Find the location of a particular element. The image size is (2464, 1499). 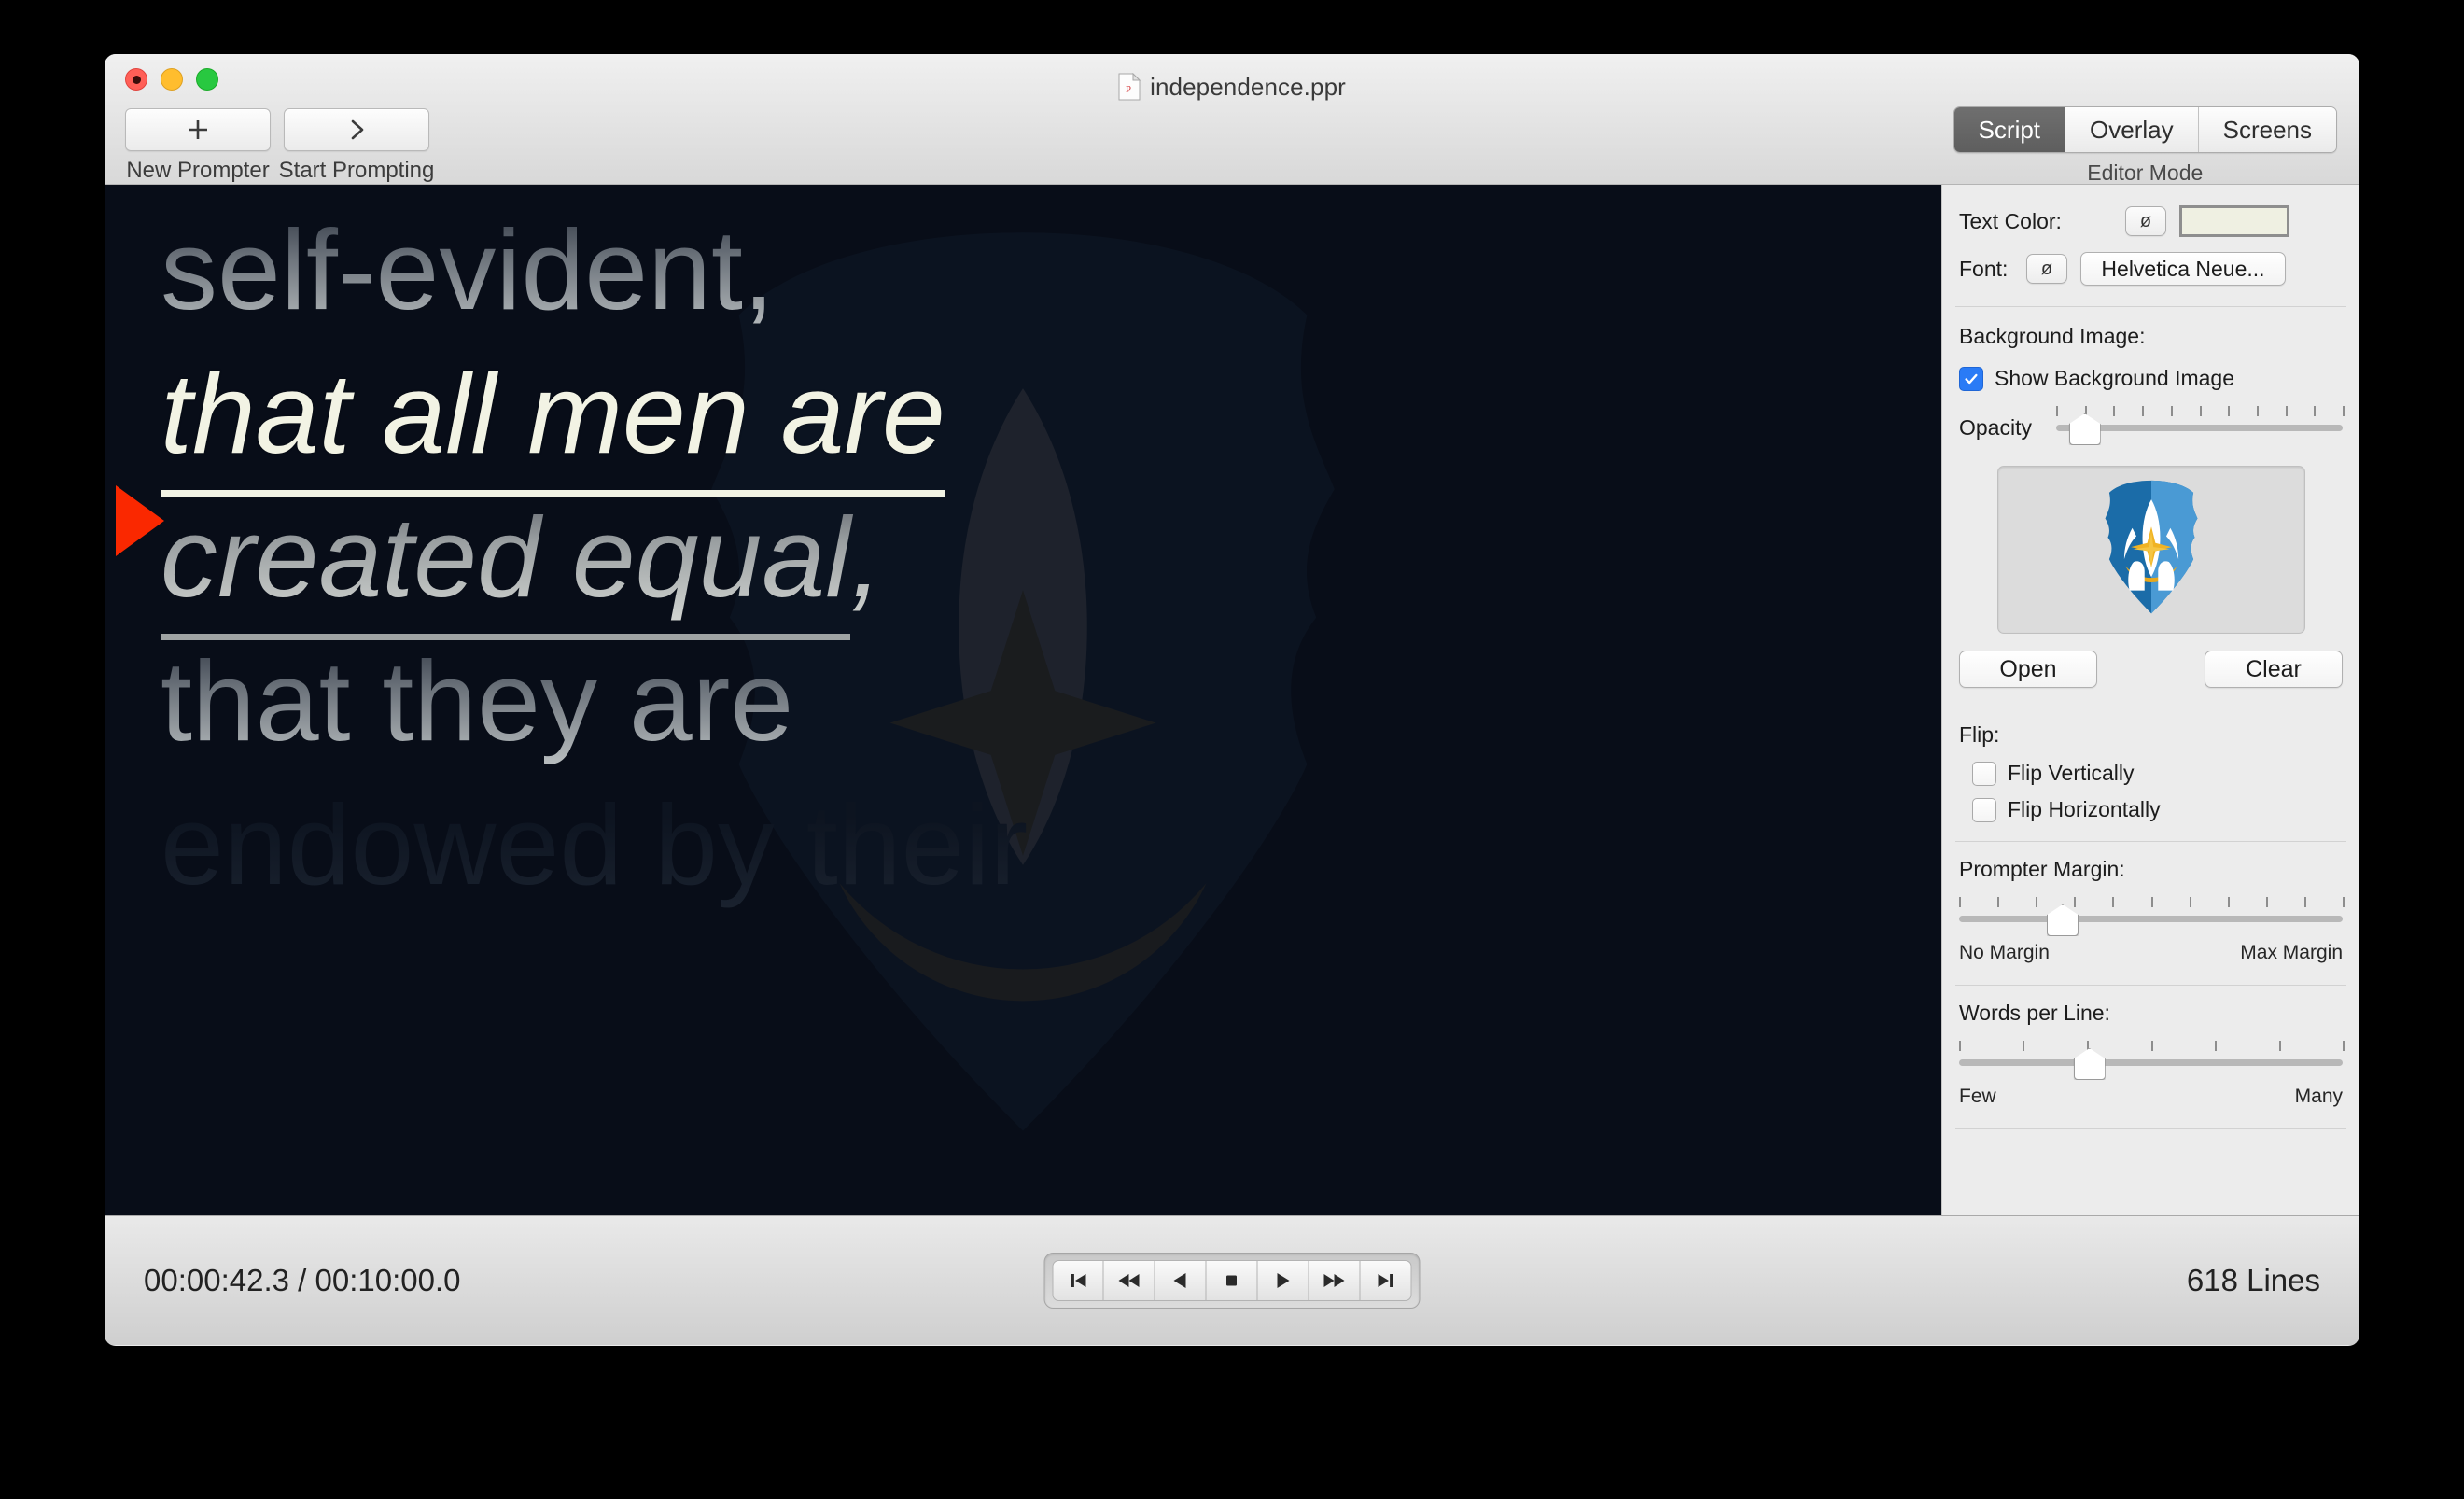

flip-horizontally-checkbox is located at coordinates (1984, 809).